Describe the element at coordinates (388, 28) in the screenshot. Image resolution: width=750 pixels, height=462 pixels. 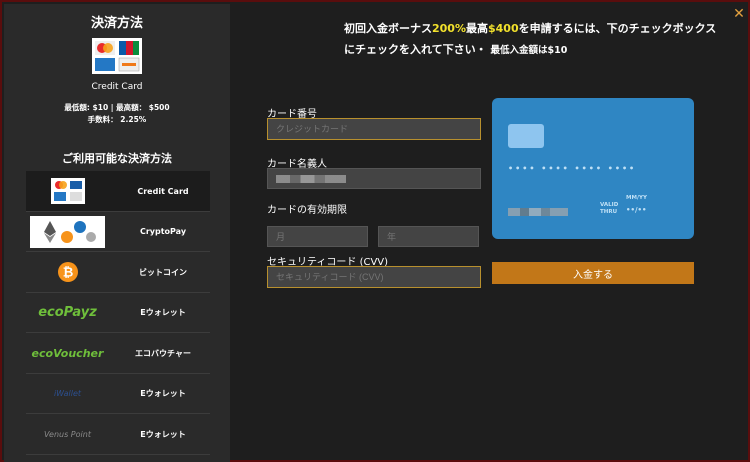
I see `bonus-text-1: 初回入金ボーナス` at that location.